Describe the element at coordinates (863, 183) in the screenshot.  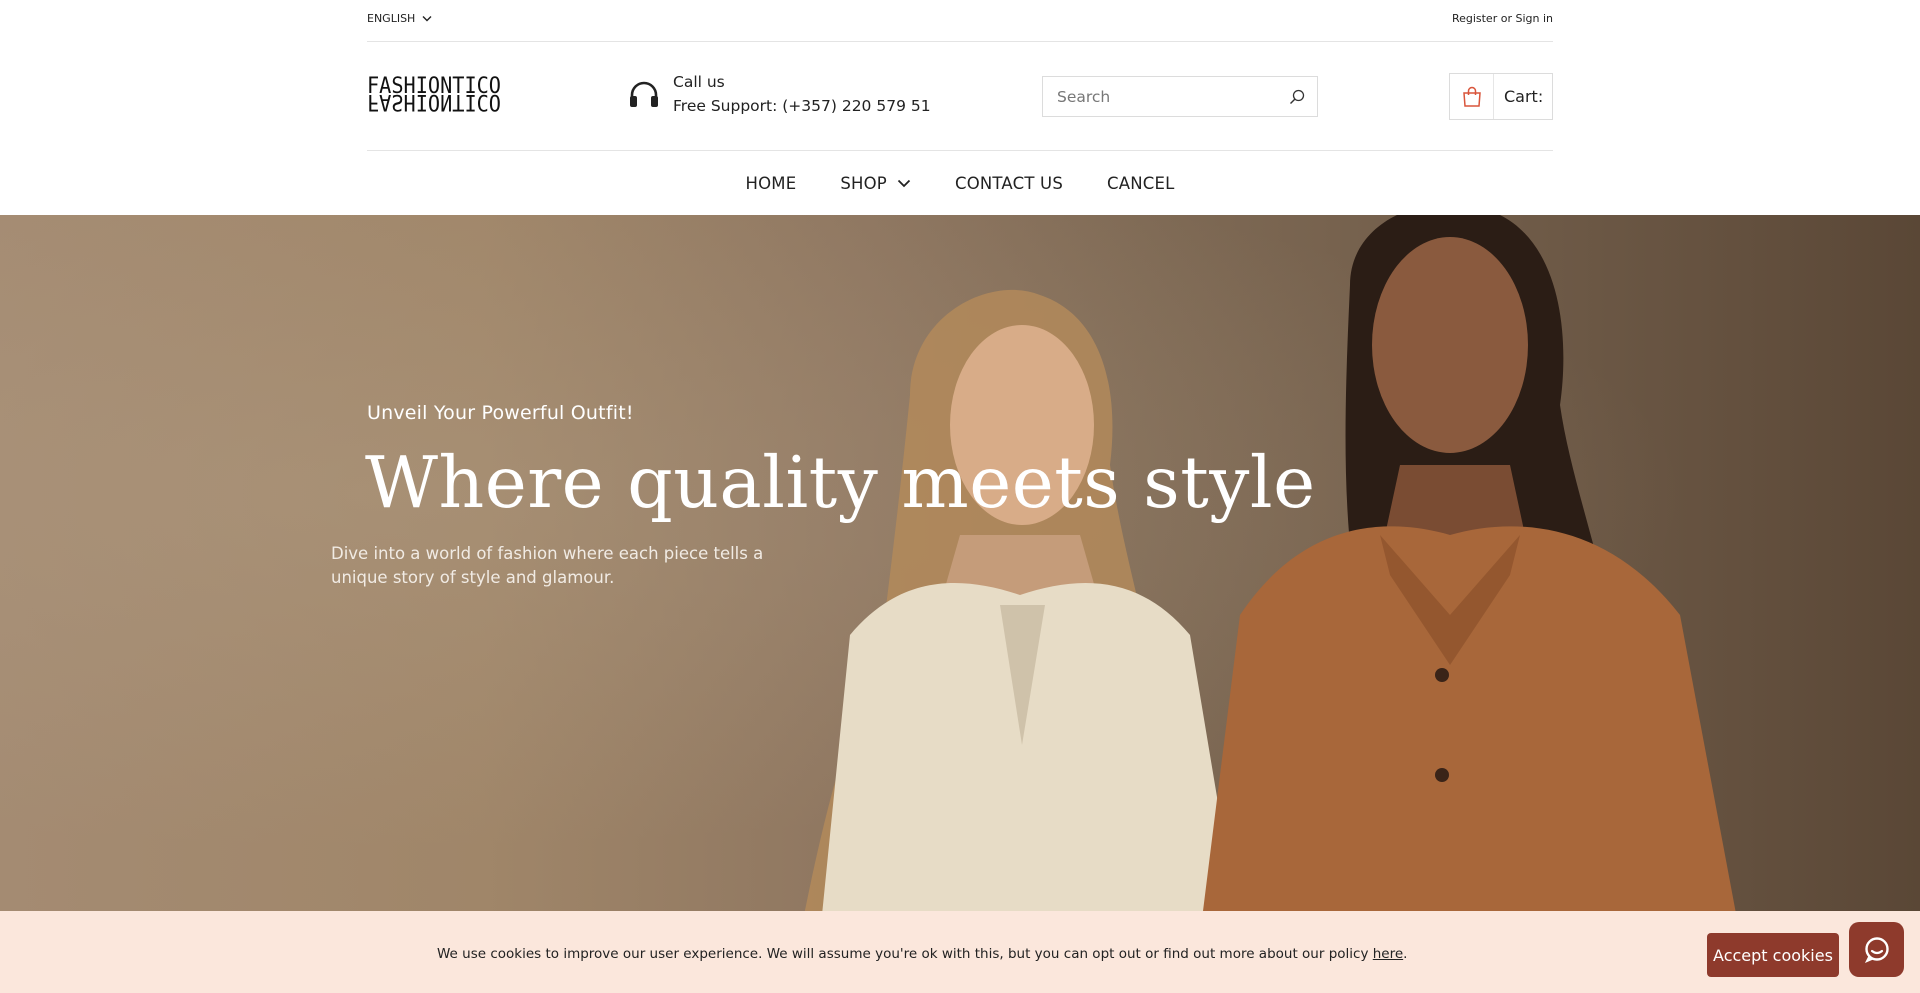
I see `nav-shop-label: SHOP` at that location.